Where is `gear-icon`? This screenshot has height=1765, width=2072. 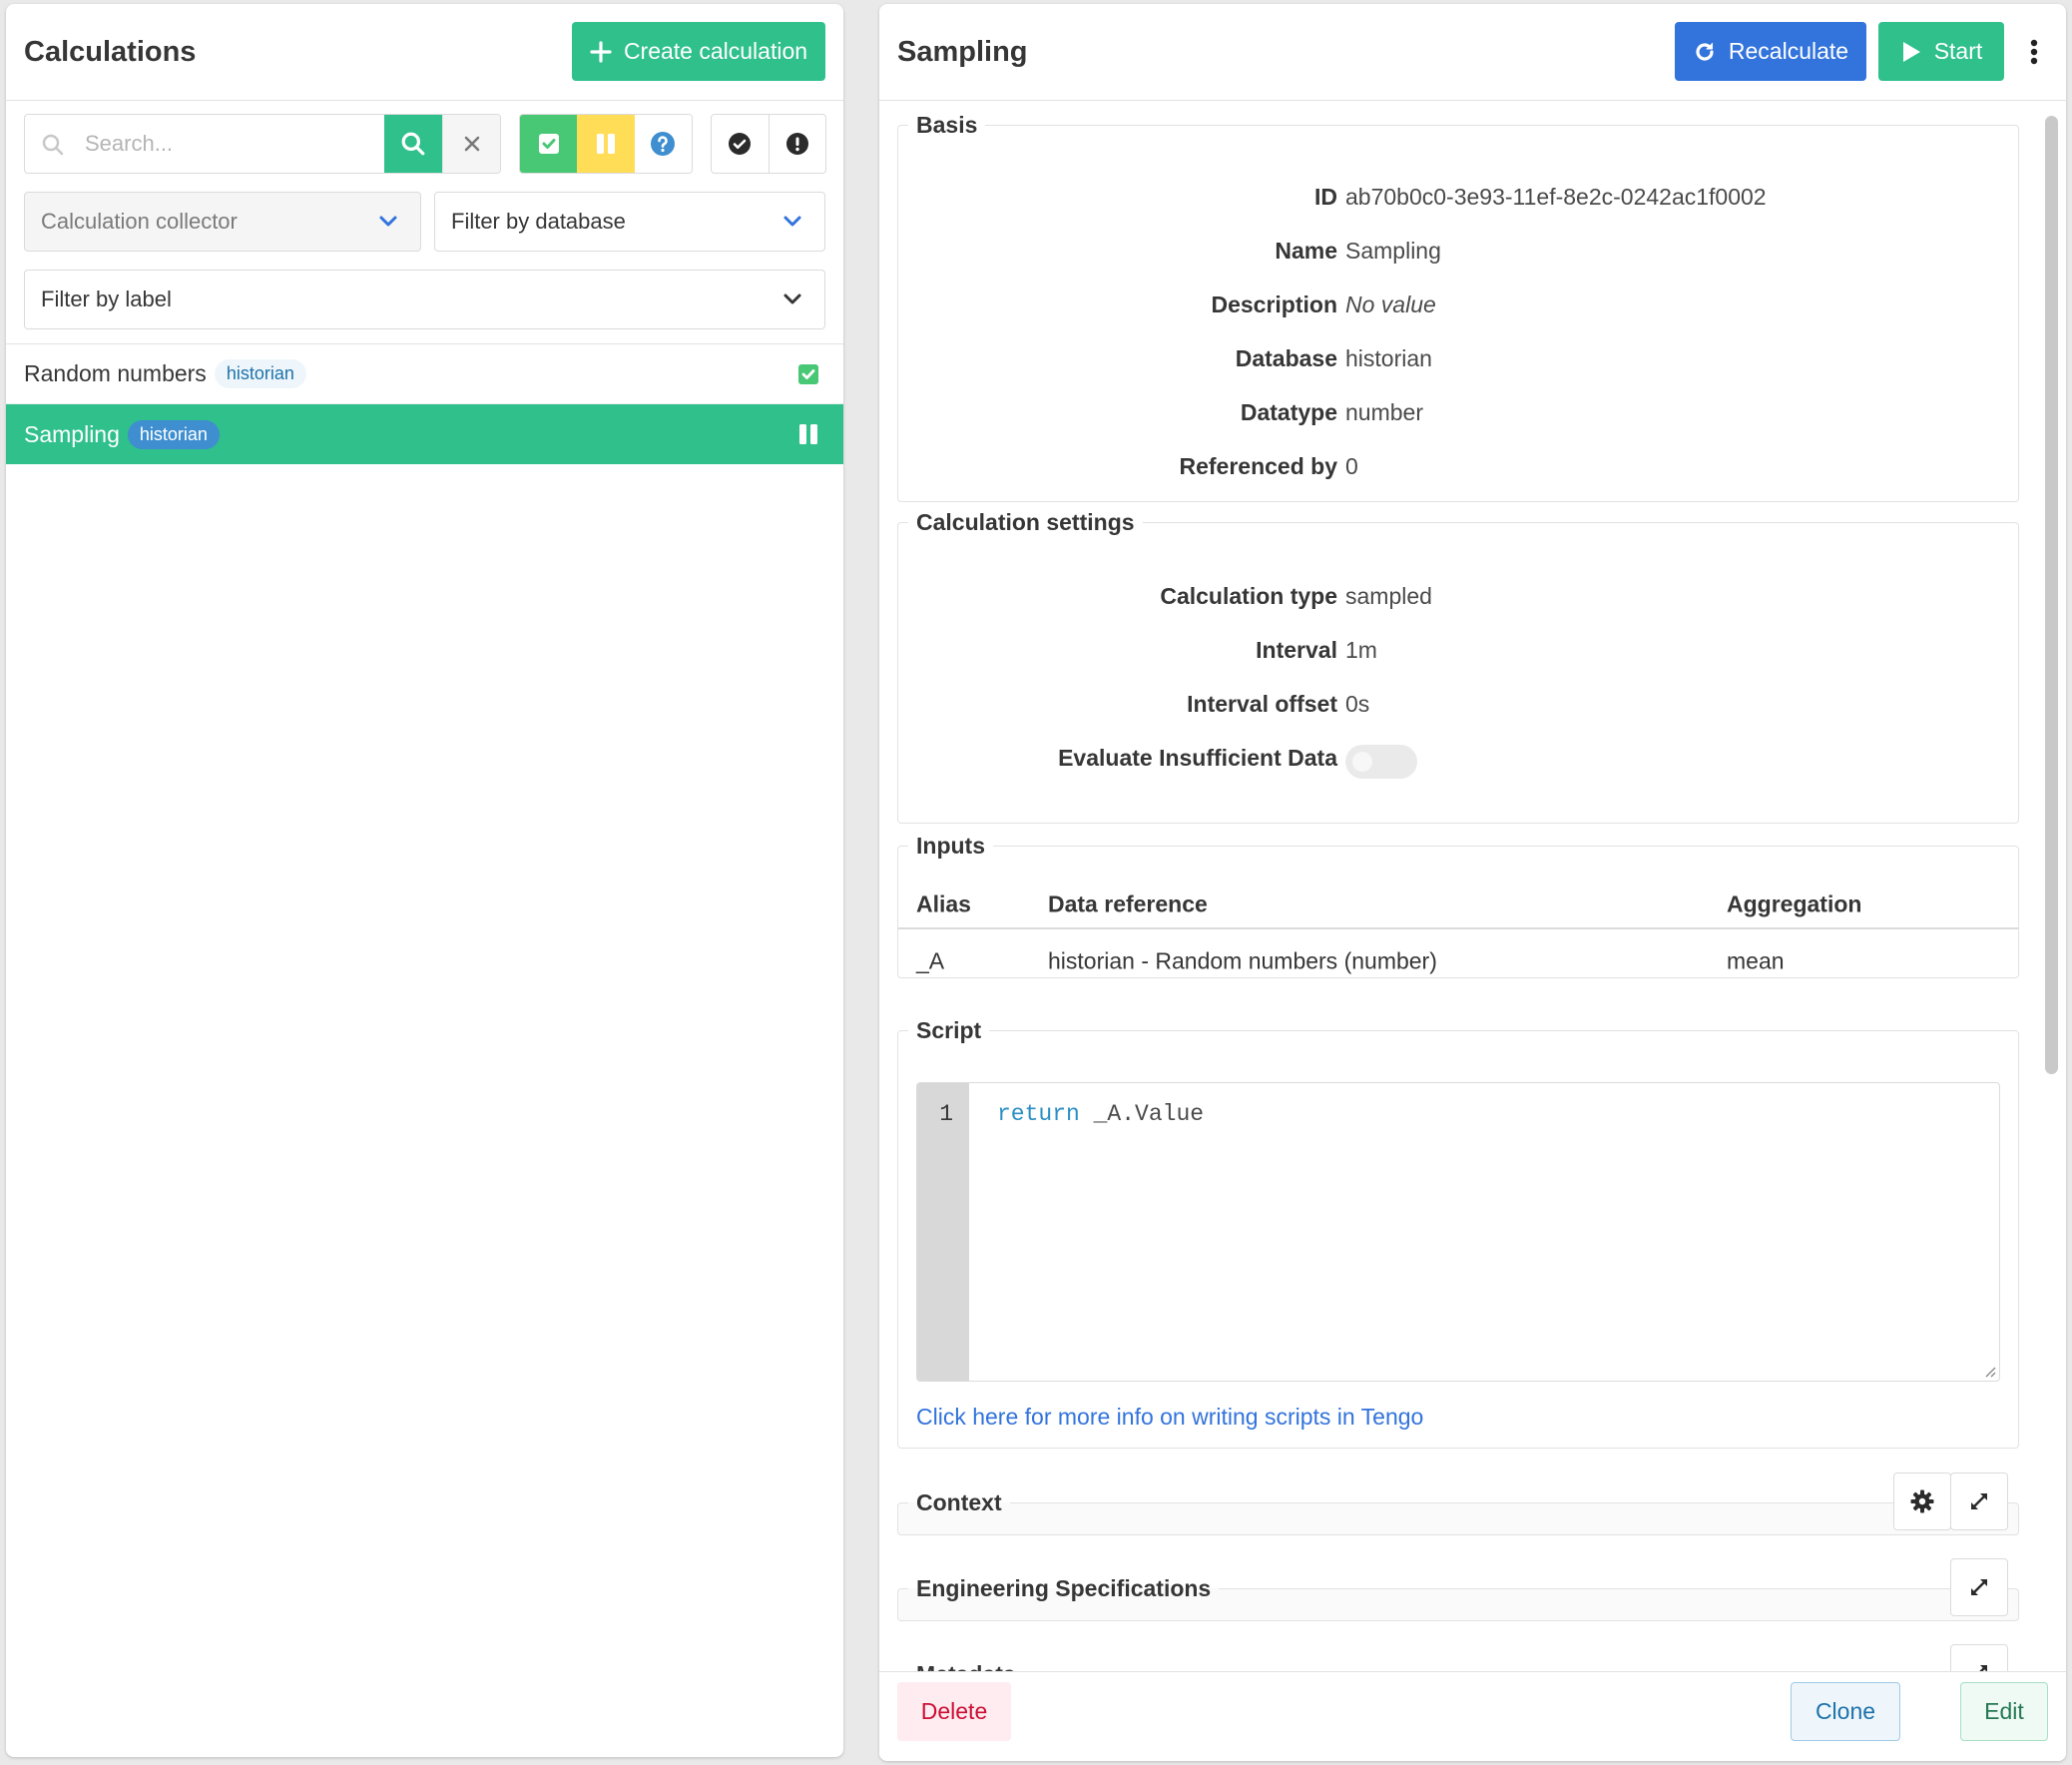 gear-icon is located at coordinates (1922, 1501).